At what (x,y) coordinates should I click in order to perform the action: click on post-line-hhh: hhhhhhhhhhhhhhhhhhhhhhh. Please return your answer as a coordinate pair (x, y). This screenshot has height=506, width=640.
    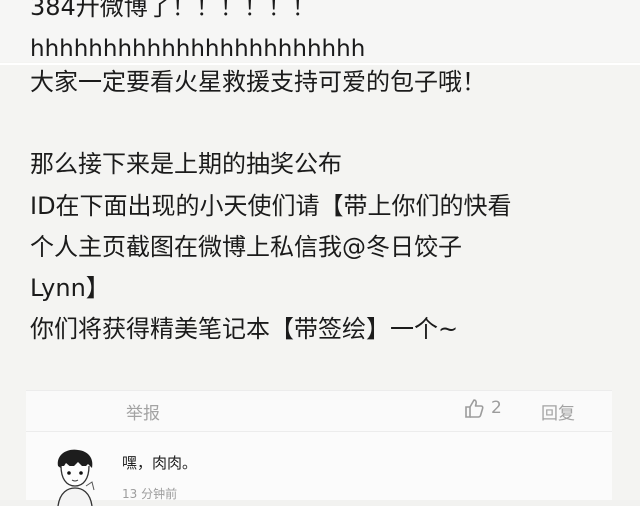
    Looking at the image, I should click on (198, 49).